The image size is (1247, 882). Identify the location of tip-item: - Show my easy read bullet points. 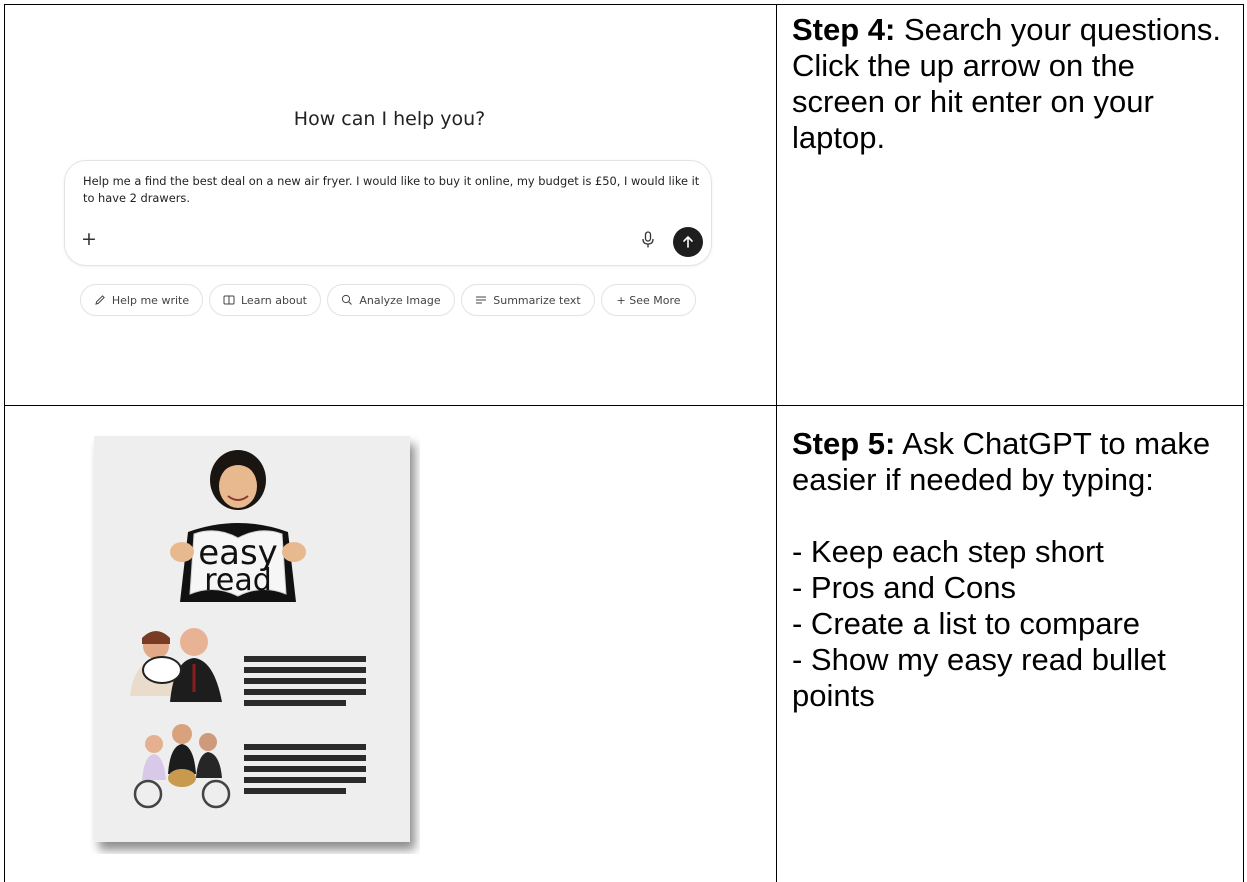
(979, 677).